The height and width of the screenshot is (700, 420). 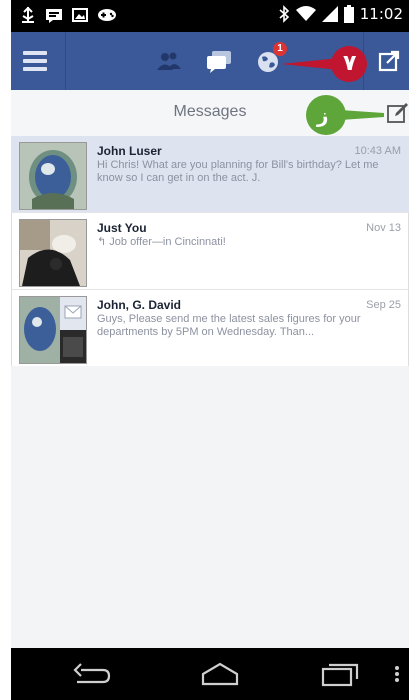 What do you see at coordinates (122, 228) in the screenshot?
I see `sender-name: Just You` at bounding box center [122, 228].